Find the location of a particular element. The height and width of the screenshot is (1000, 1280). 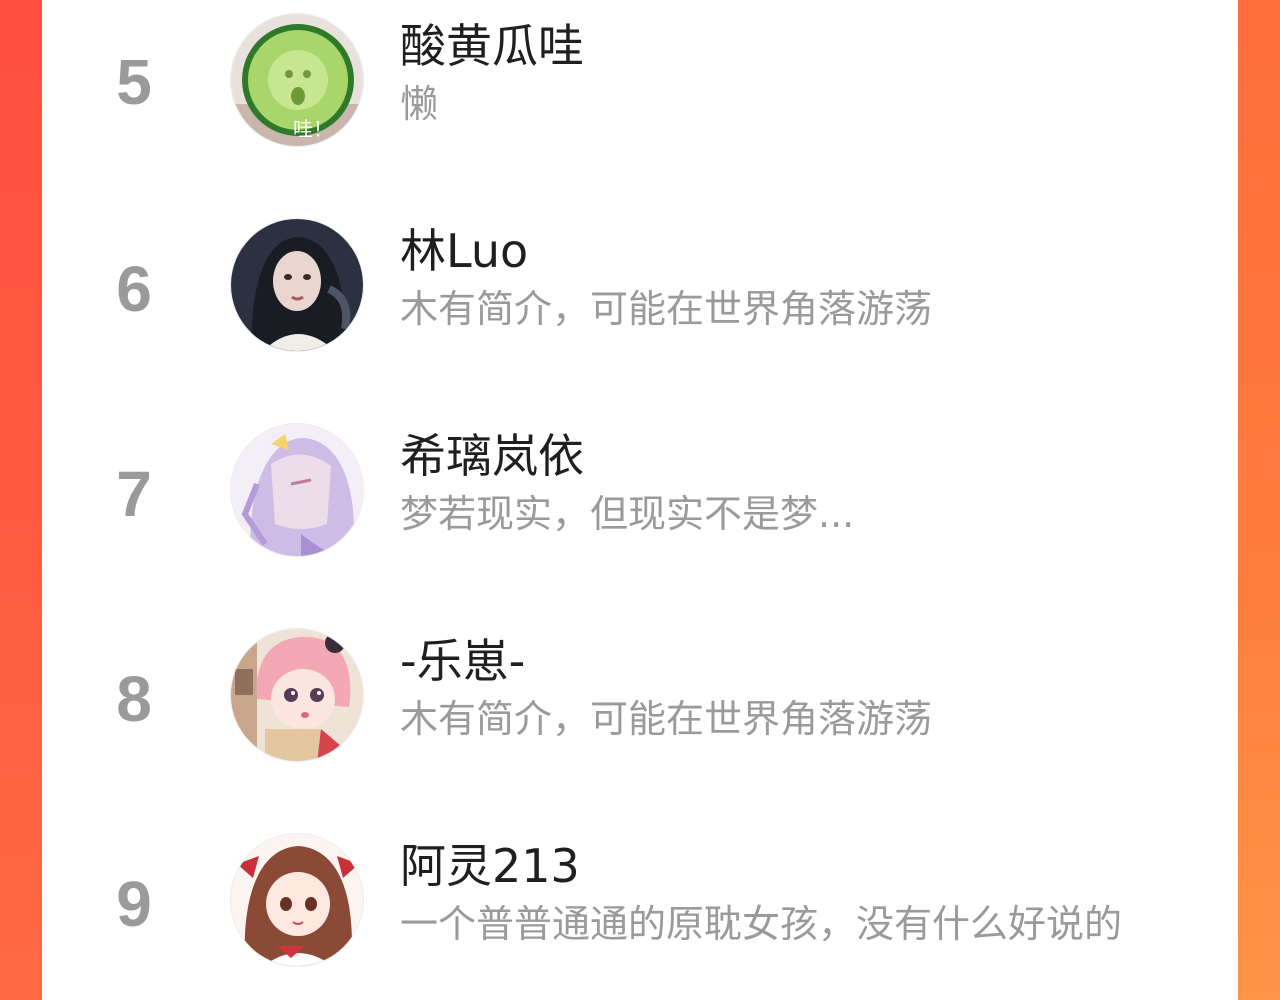

user-name: 酸黄瓜哇 is located at coordinates (492, 46).